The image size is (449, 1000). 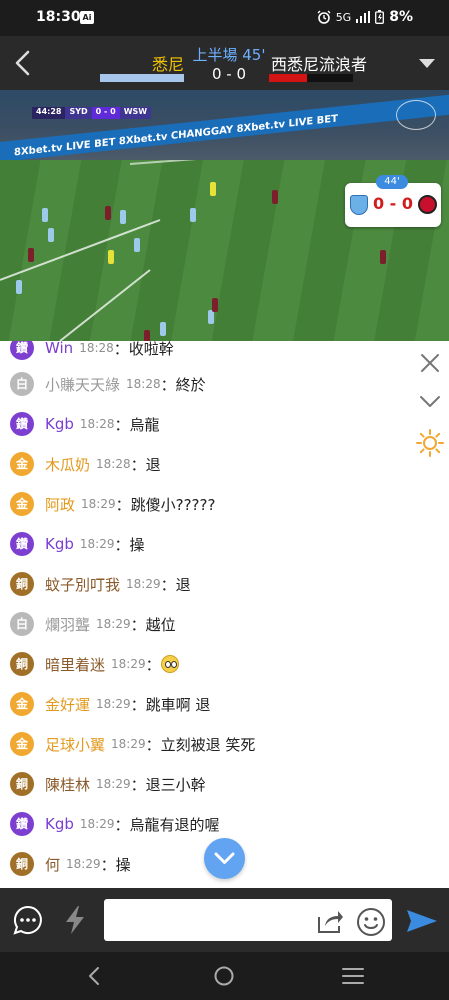 I want to click on battery-percent: 8%, so click(x=401, y=17).